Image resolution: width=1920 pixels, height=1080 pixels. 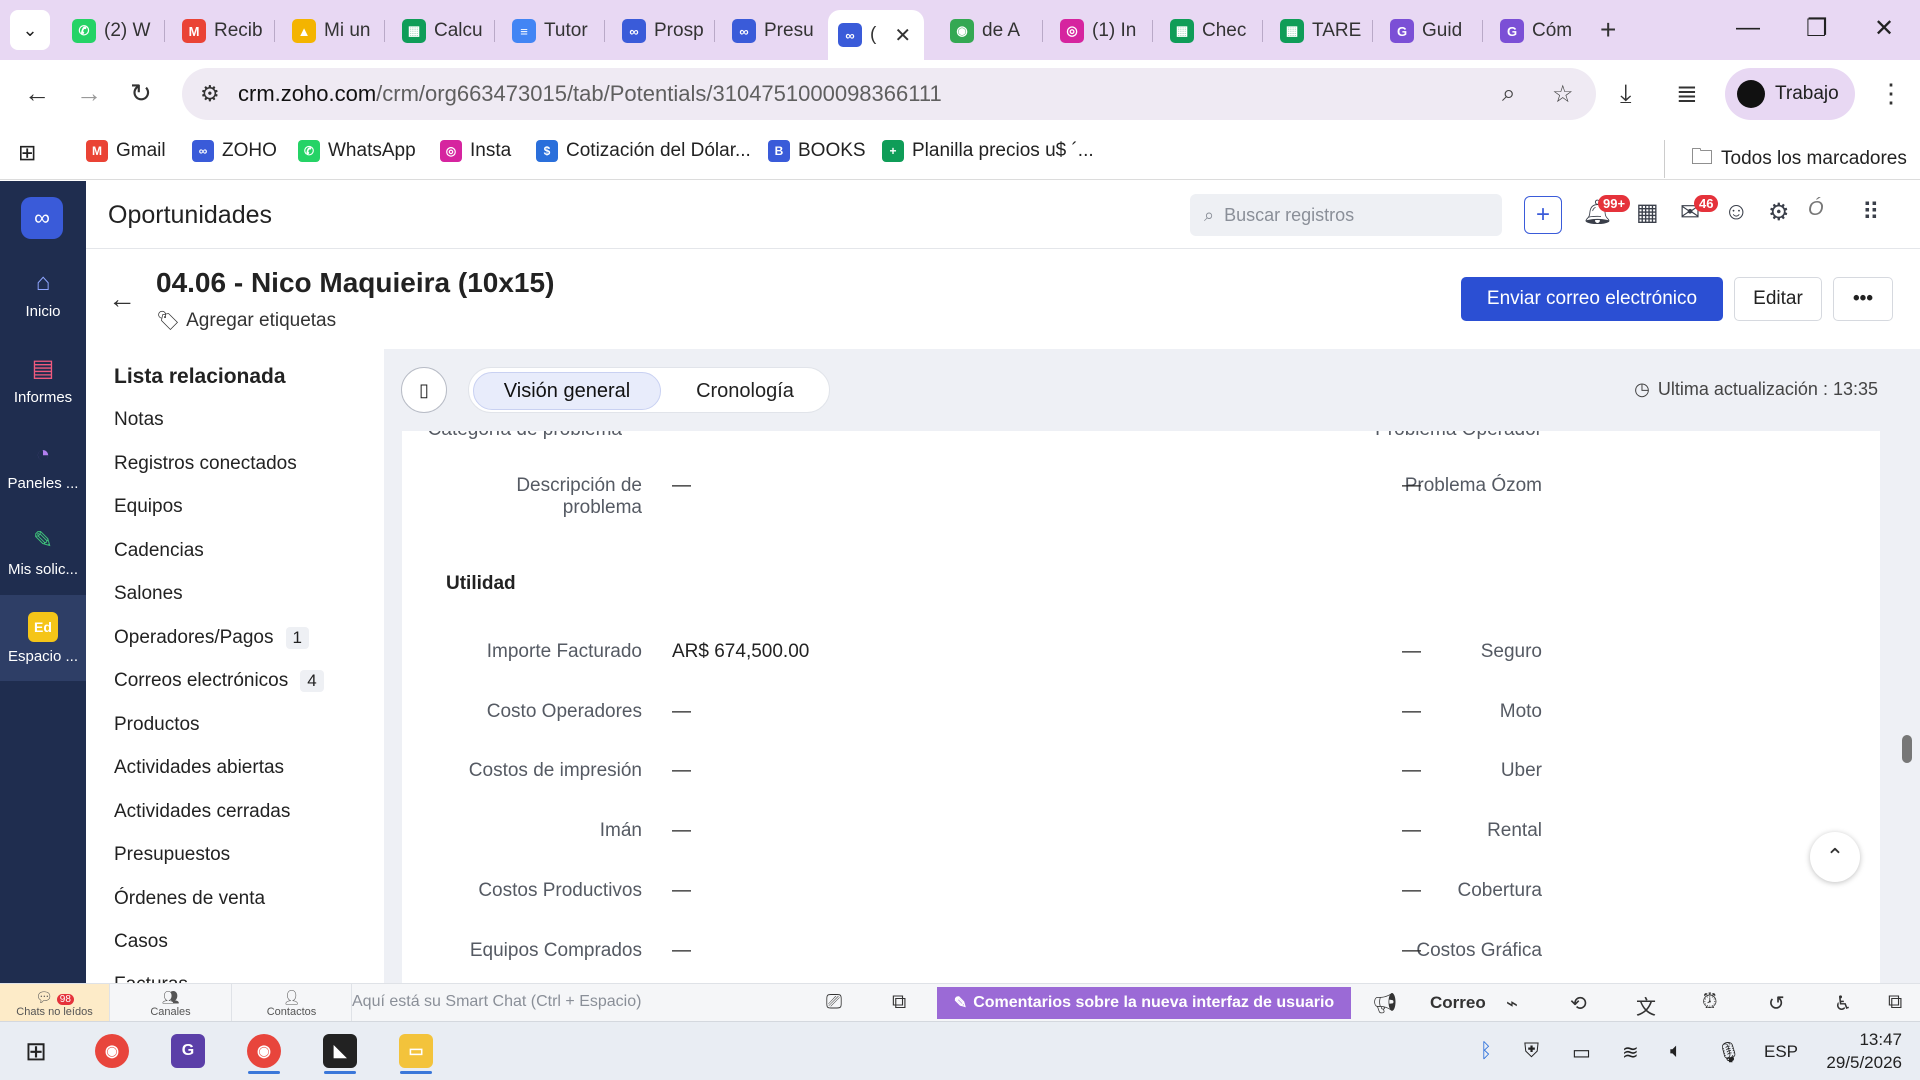 I want to click on unread-chats-button: 💬︎ 98 Chats no leídos, so click(x=55, y=1003).